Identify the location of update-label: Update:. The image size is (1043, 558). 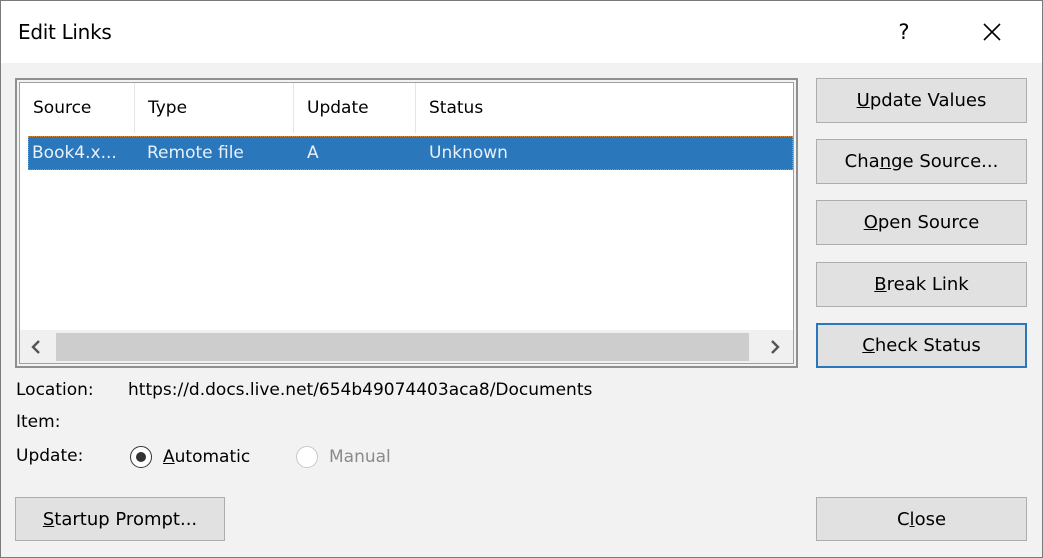
(50, 456).